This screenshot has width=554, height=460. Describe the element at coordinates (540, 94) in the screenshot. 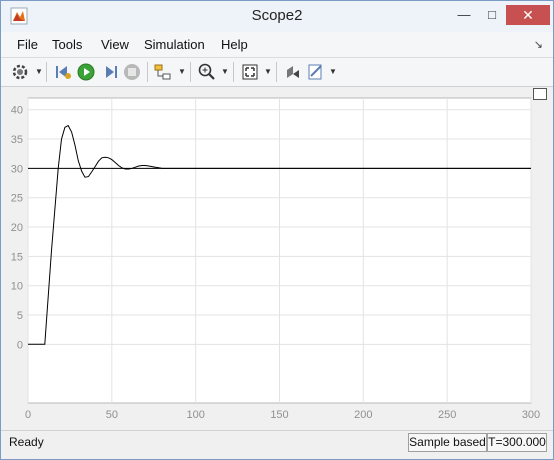

I see `undock-axes-icon` at that location.